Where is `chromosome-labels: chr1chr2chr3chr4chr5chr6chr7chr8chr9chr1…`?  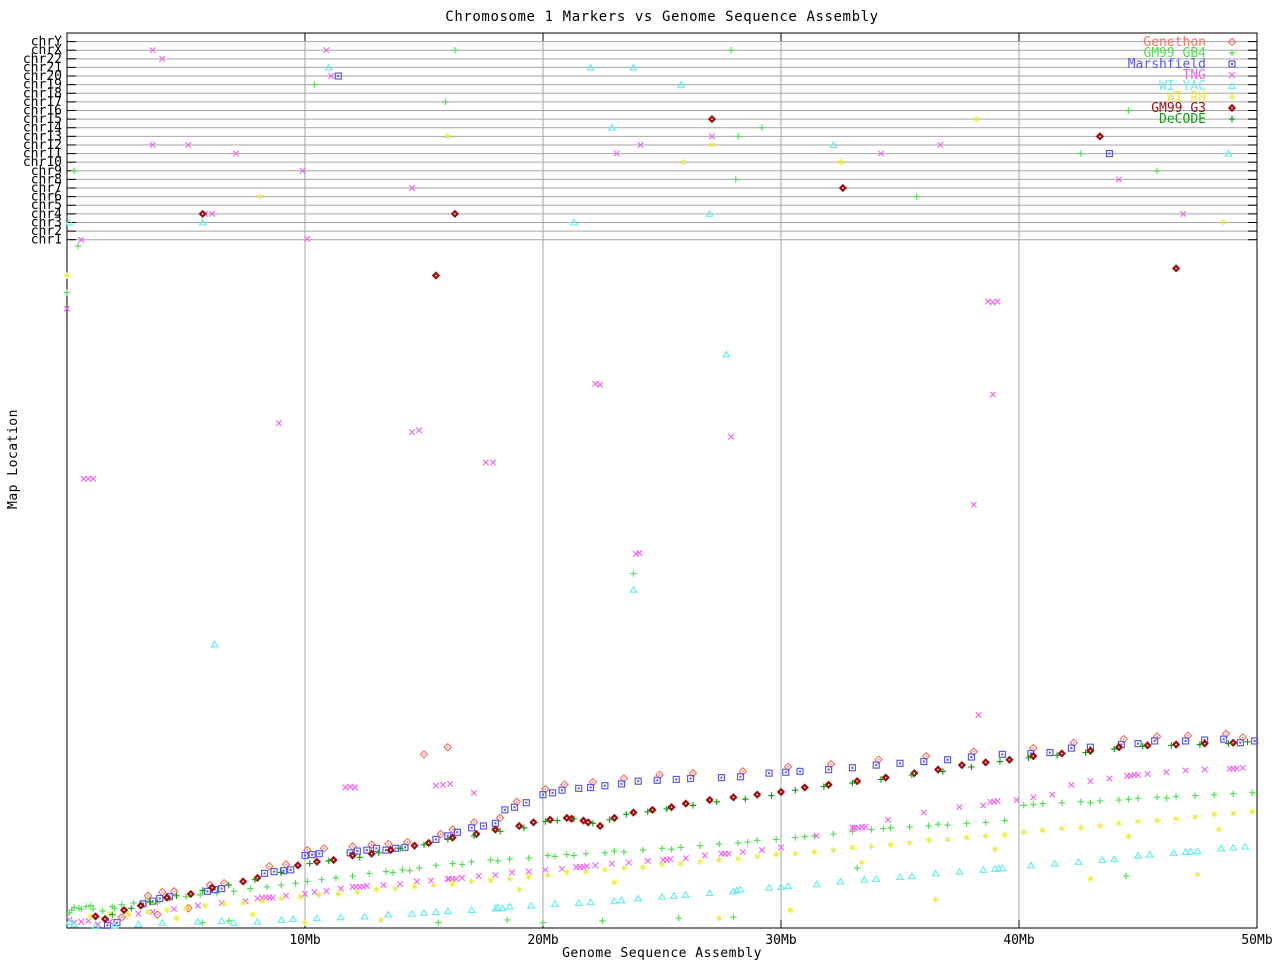
chromosome-labels: chr1chr2chr3chr4chr5chr6chr7chr8chr9chr1… is located at coordinates (42, 141).